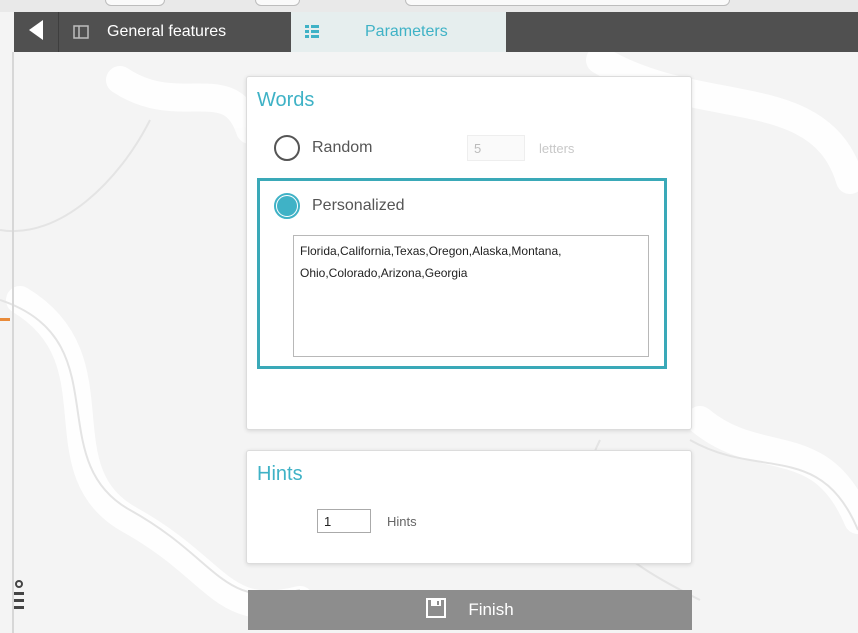 This screenshot has height=633, width=858. I want to click on tab-parameters-label: Parameters, so click(406, 31).